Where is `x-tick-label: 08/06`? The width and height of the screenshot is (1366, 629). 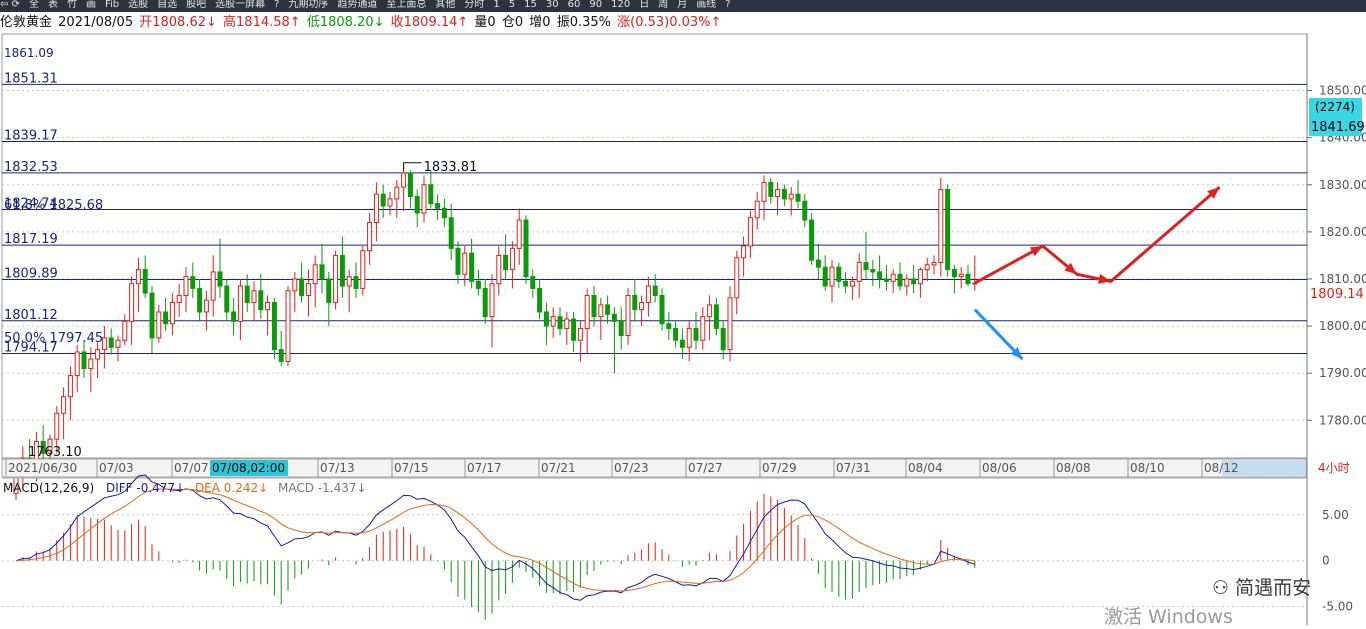
x-tick-label: 08/06 is located at coordinates (999, 468).